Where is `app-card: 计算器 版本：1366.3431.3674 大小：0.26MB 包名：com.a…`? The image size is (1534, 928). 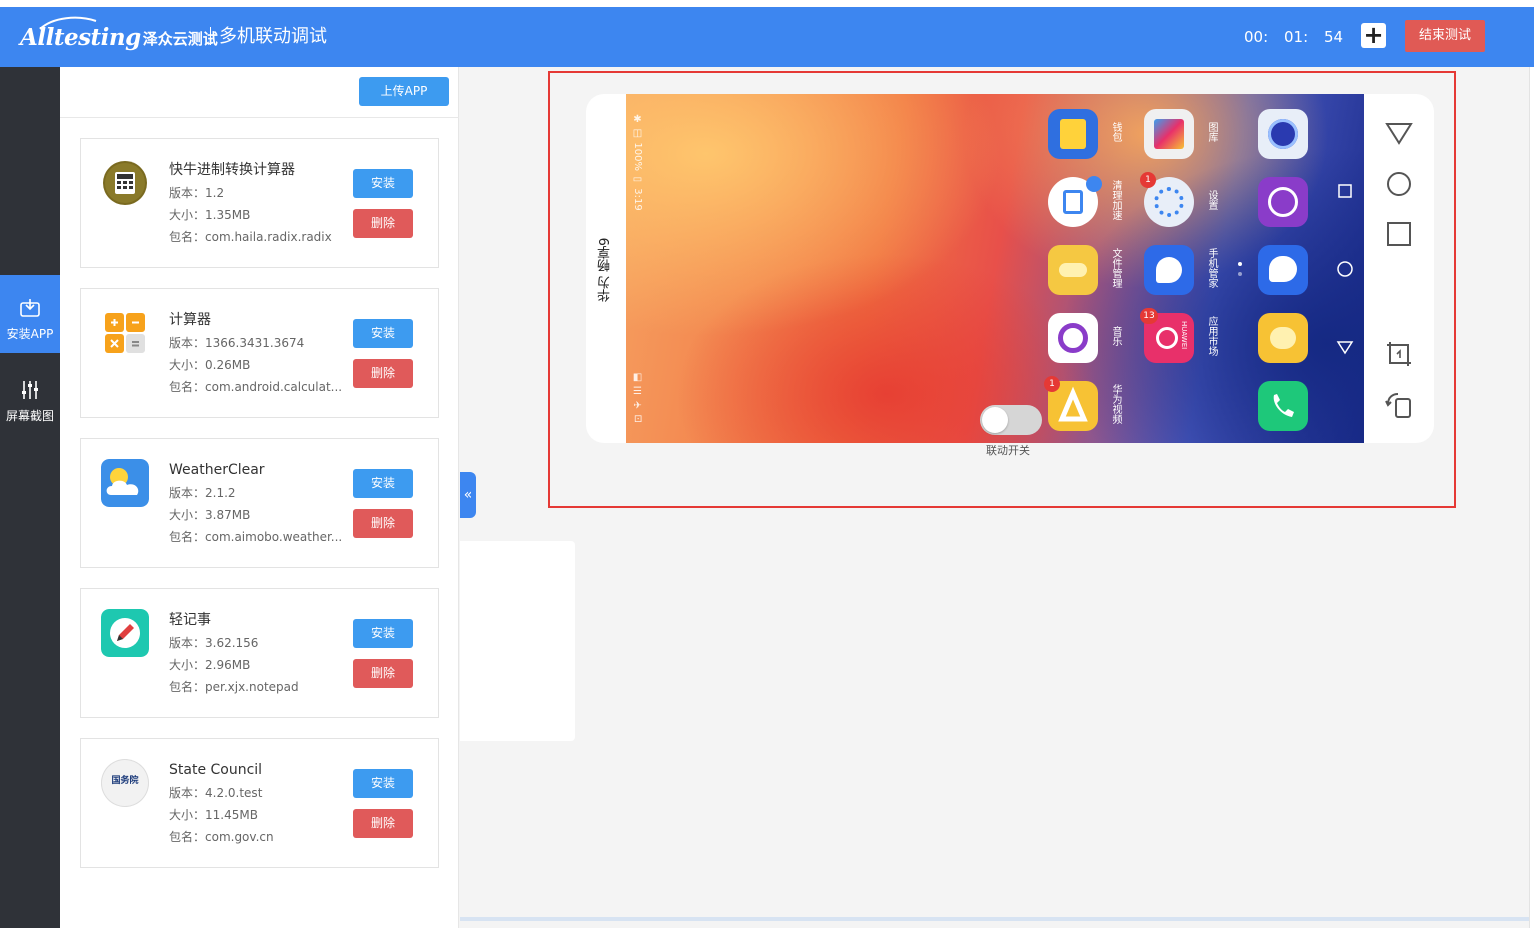 app-card: 计算器 版本：1366.3431.3674 大小：0.26MB 包名：com.a… is located at coordinates (259, 353).